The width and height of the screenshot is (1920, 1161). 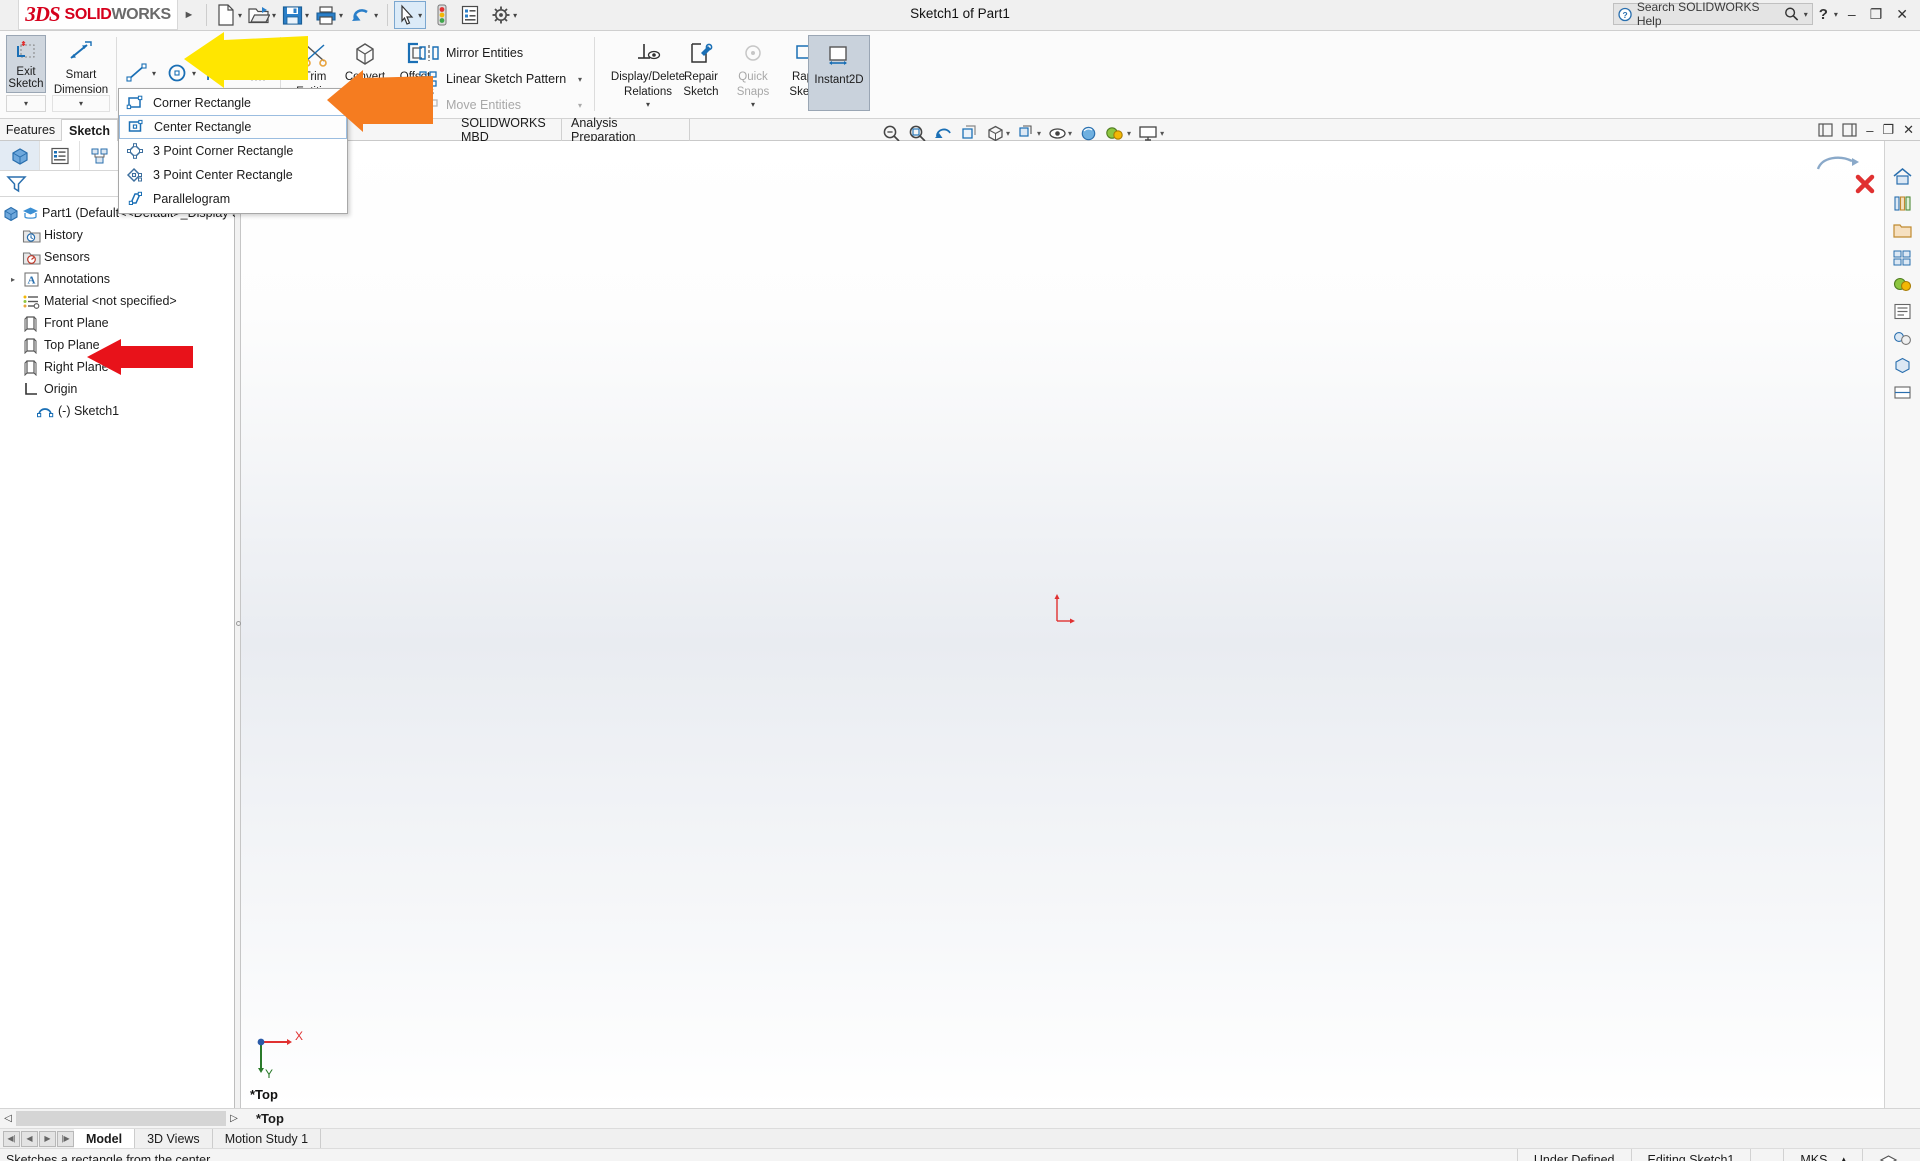 I want to click on bottom-tab-motion-study: Motion Study 1, so click(x=267, y=1138).